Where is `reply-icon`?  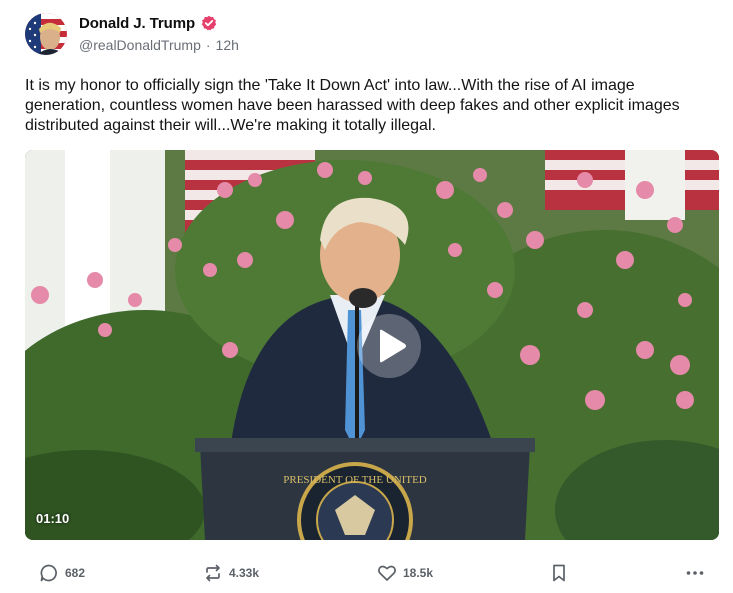
reply-icon is located at coordinates (48, 573).